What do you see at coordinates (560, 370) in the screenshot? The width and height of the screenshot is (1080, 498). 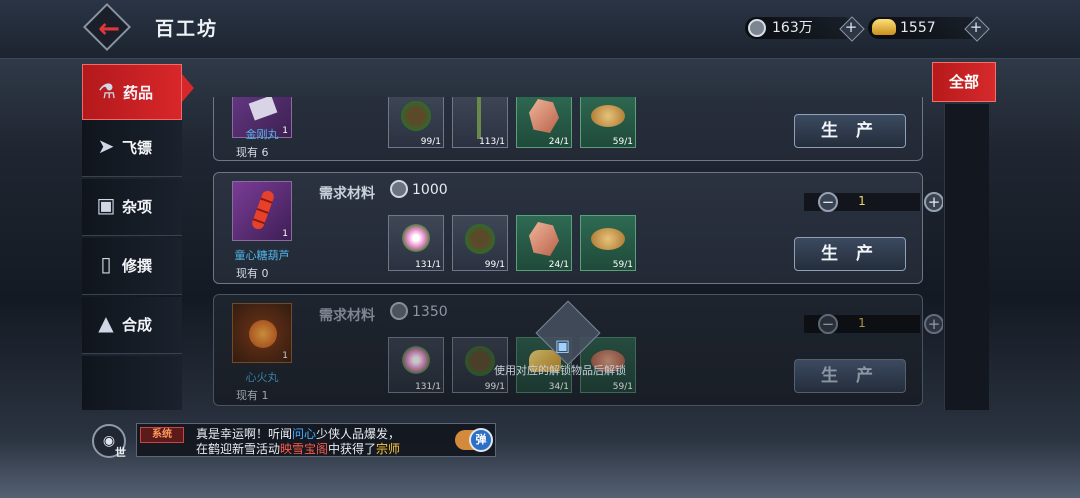 I see `lock-hint-text: 使用对应的解锁物品后解锁` at bounding box center [560, 370].